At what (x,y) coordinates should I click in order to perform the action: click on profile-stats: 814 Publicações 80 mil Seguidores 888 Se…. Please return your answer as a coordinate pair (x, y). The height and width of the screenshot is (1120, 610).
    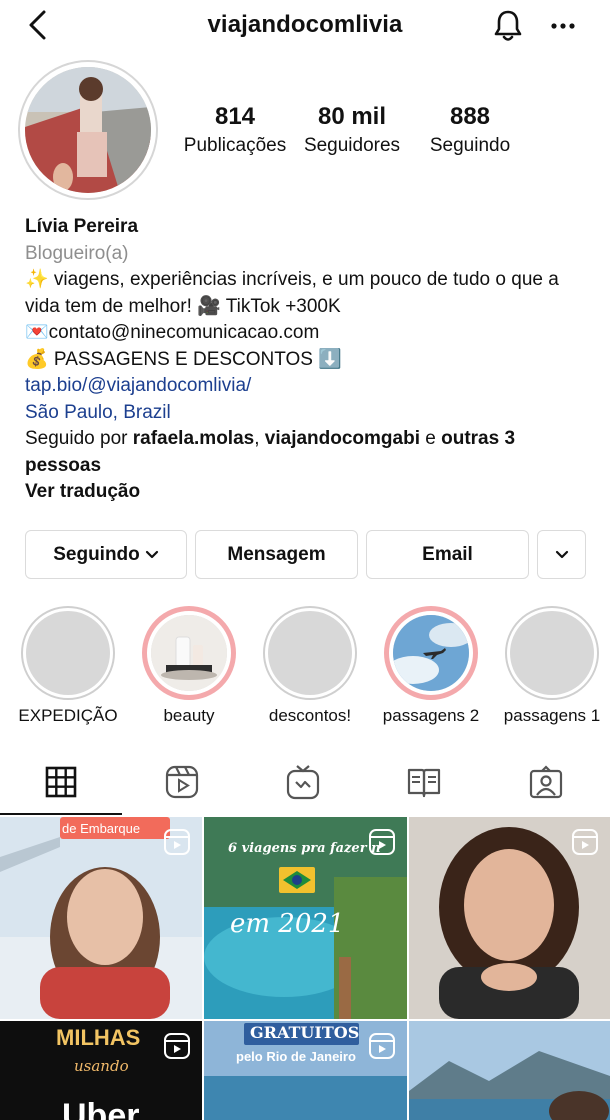
    Looking at the image, I should click on (353, 133).